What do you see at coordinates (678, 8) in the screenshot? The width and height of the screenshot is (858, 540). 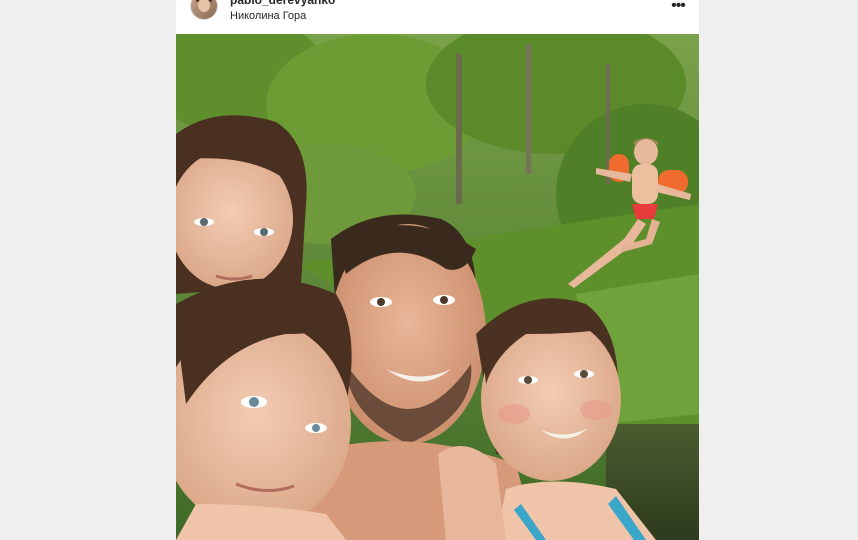 I see `more-options-button: •••` at bounding box center [678, 8].